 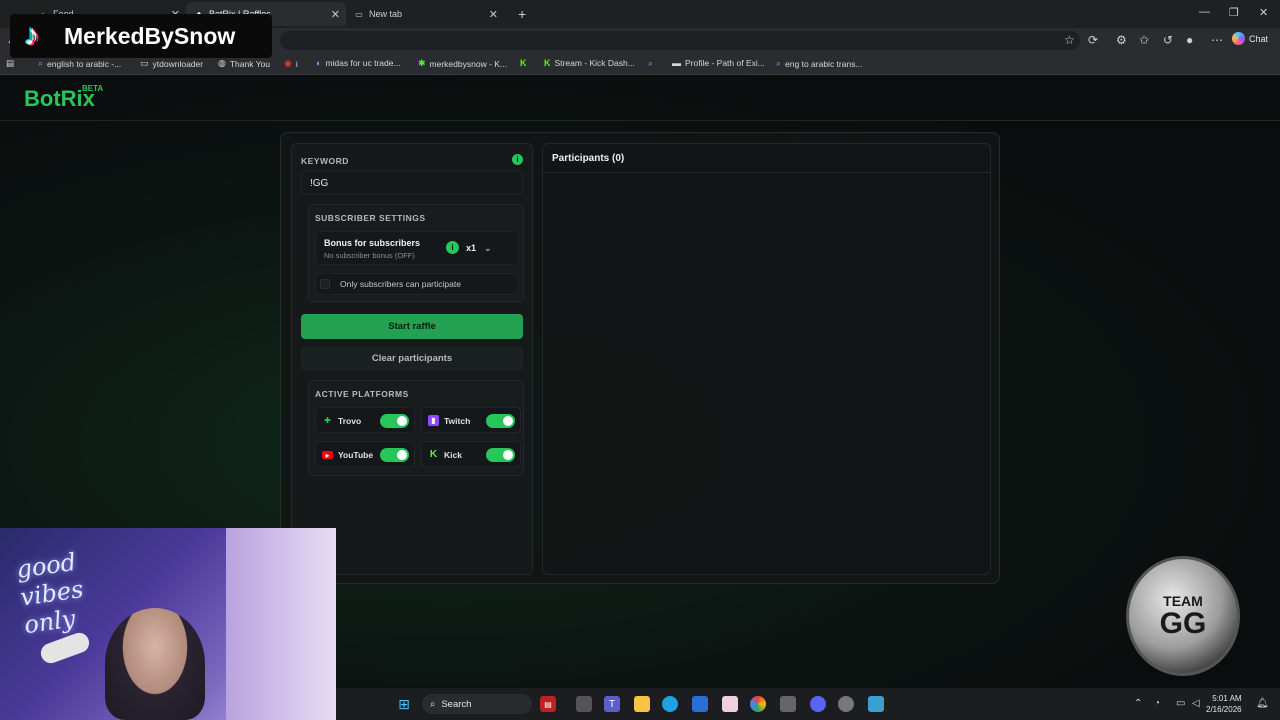 What do you see at coordinates (1180, 703) in the screenshot?
I see `display-icon: ▭` at bounding box center [1180, 703].